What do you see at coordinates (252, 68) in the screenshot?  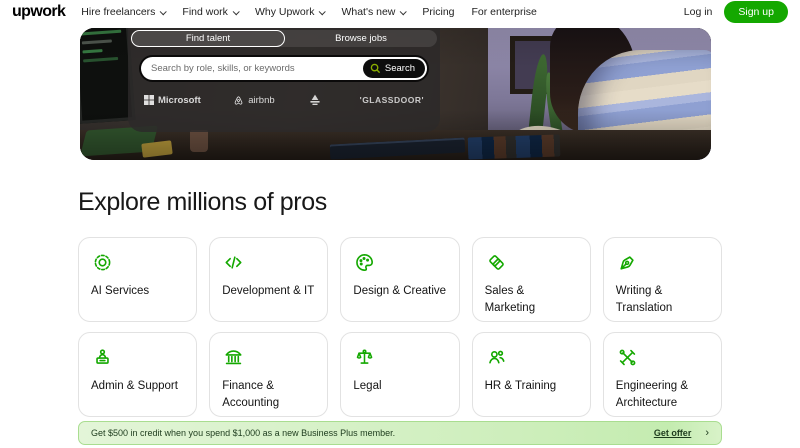 I see `search-input` at bounding box center [252, 68].